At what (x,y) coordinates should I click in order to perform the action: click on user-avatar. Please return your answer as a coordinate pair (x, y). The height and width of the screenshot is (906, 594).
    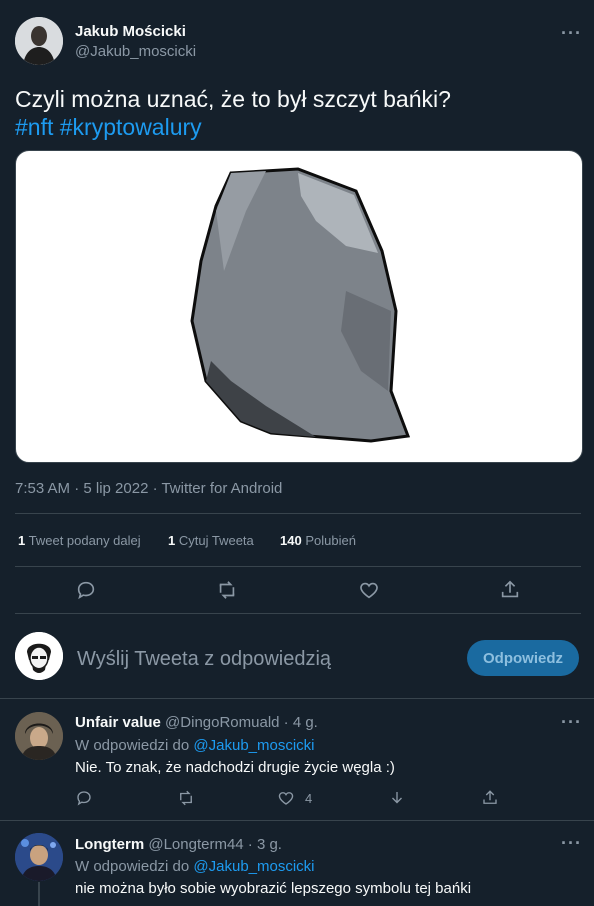
    Looking at the image, I should click on (39, 656).